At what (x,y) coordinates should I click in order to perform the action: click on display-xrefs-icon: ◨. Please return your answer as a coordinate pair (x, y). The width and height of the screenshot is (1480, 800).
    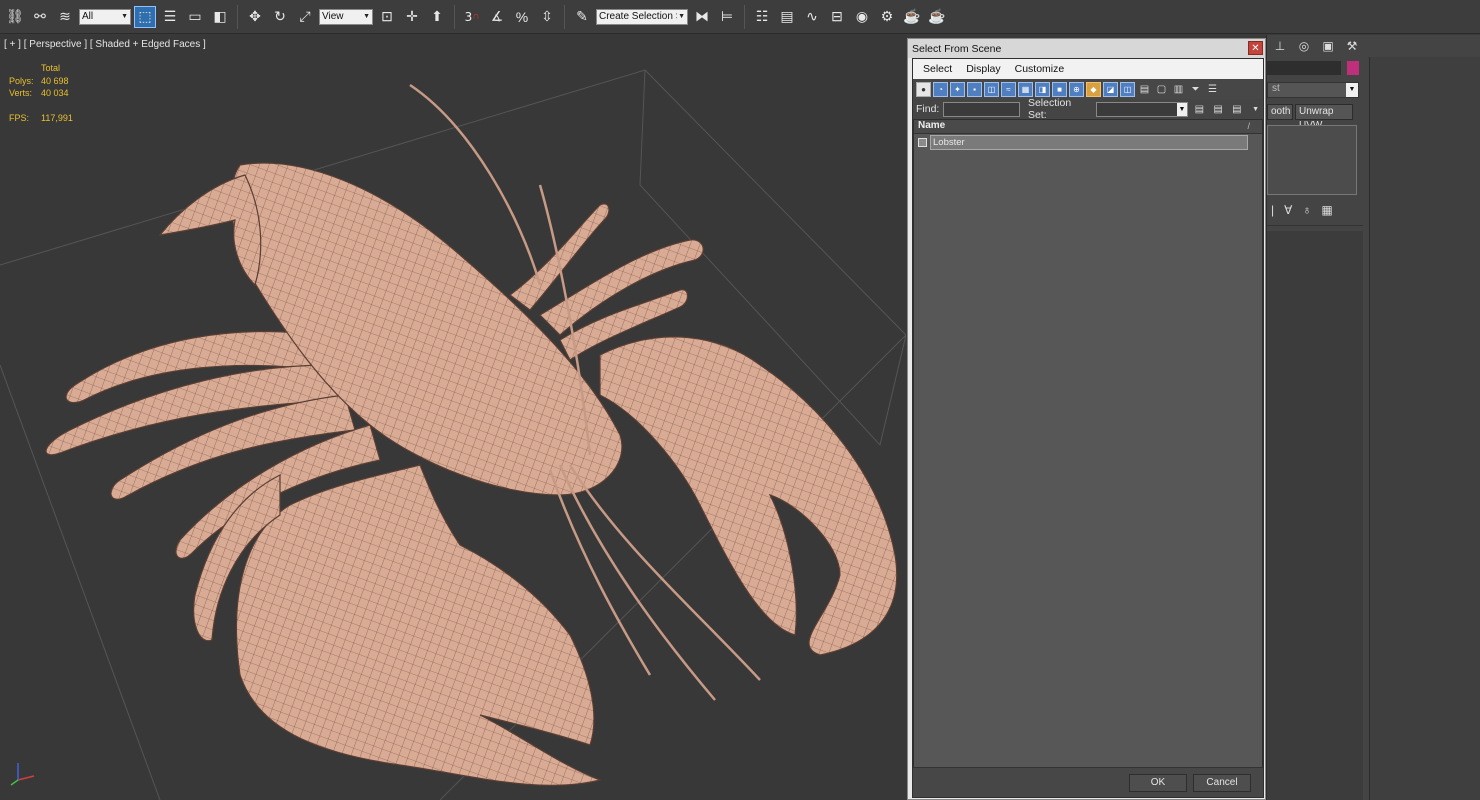
    Looking at the image, I should click on (1042, 89).